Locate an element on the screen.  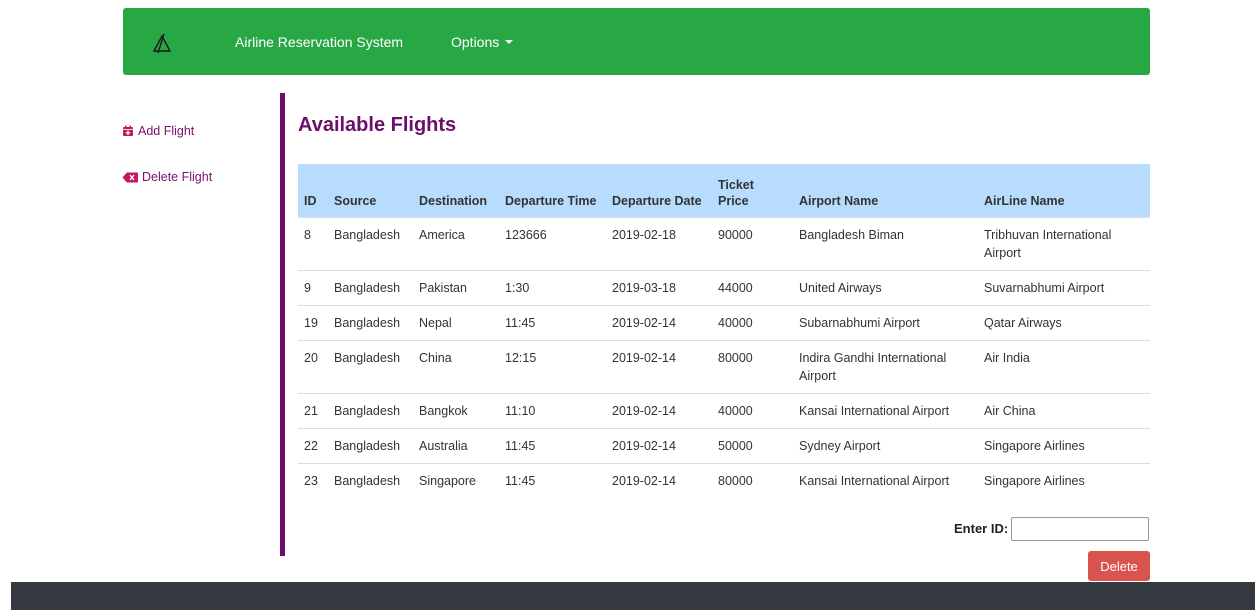
brand-title: Airline Reservation System is located at coordinates (319, 42).